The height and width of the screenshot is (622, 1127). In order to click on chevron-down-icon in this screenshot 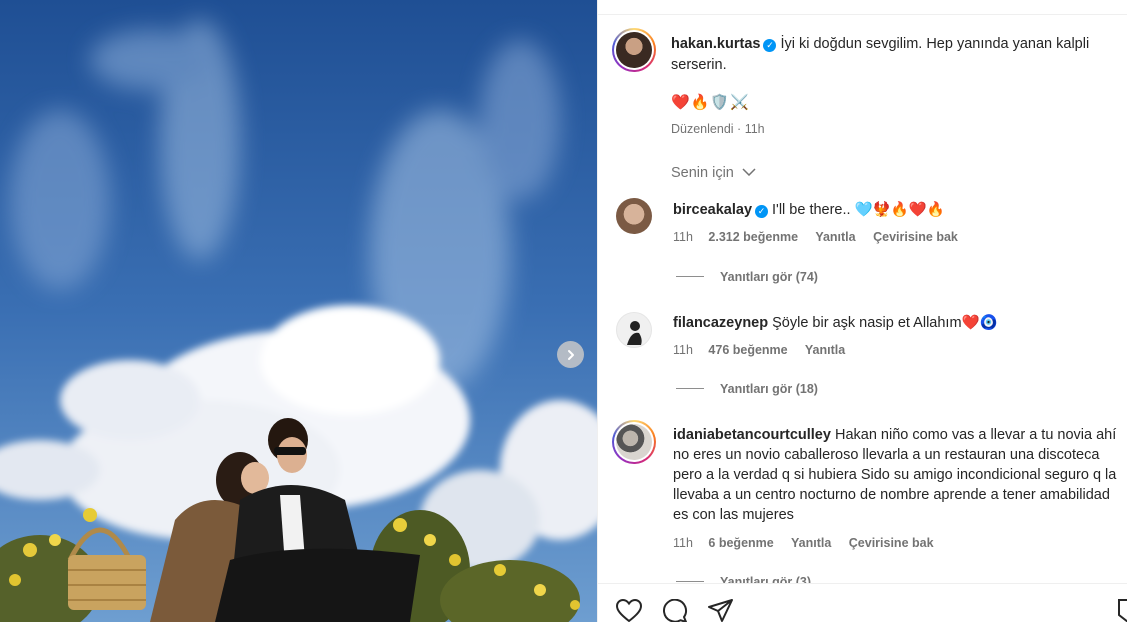, I will do `click(749, 172)`.